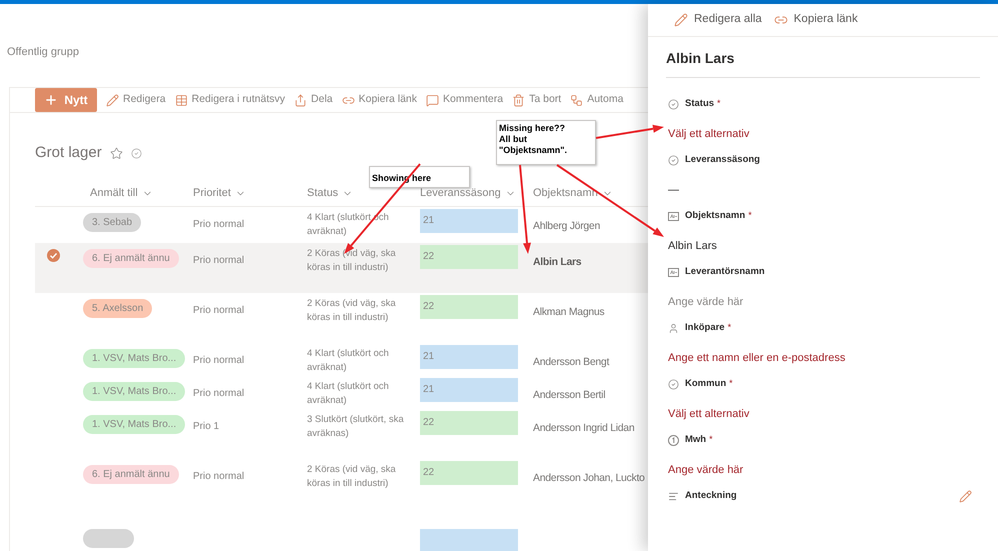  Describe the element at coordinates (206, 426) in the screenshot. I see `priority-text: Prio 1` at that location.